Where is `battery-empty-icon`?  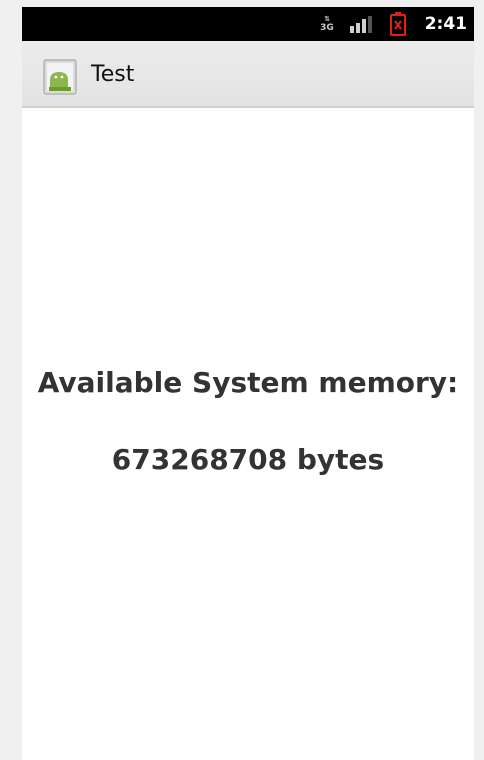 battery-empty-icon is located at coordinates (398, 24).